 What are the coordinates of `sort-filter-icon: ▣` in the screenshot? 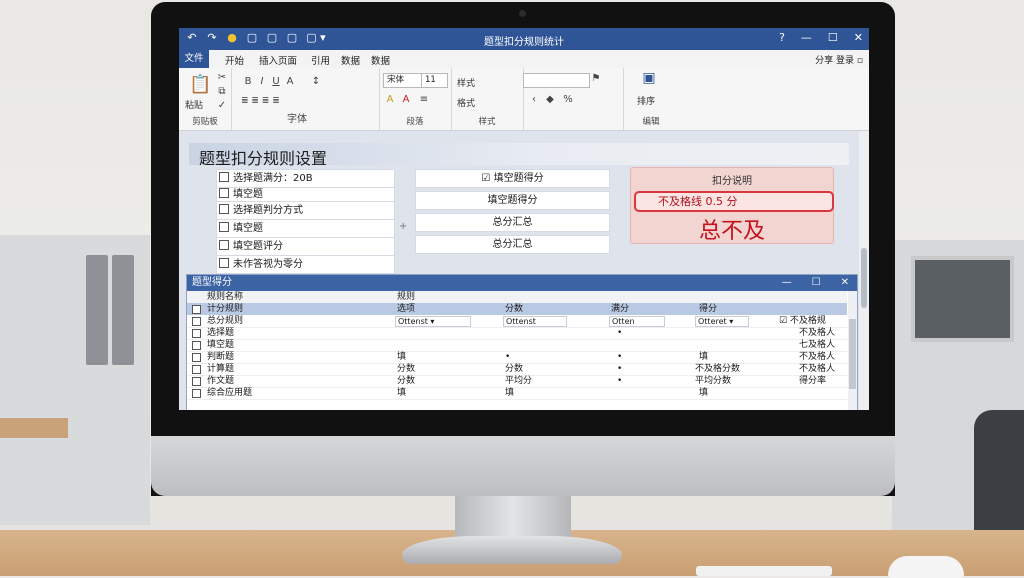 It's located at (649, 80).